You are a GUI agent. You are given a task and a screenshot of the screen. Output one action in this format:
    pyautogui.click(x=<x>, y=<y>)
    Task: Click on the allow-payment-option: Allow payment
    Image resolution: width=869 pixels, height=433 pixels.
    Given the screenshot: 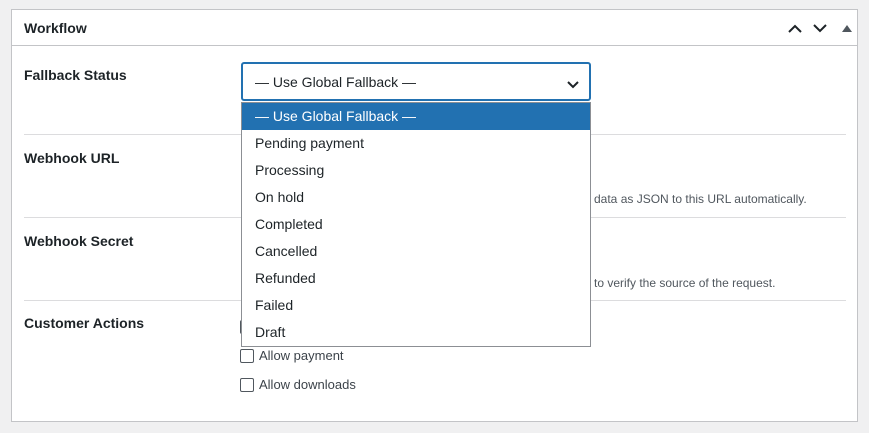 What is the action you would take?
    pyautogui.click(x=292, y=355)
    